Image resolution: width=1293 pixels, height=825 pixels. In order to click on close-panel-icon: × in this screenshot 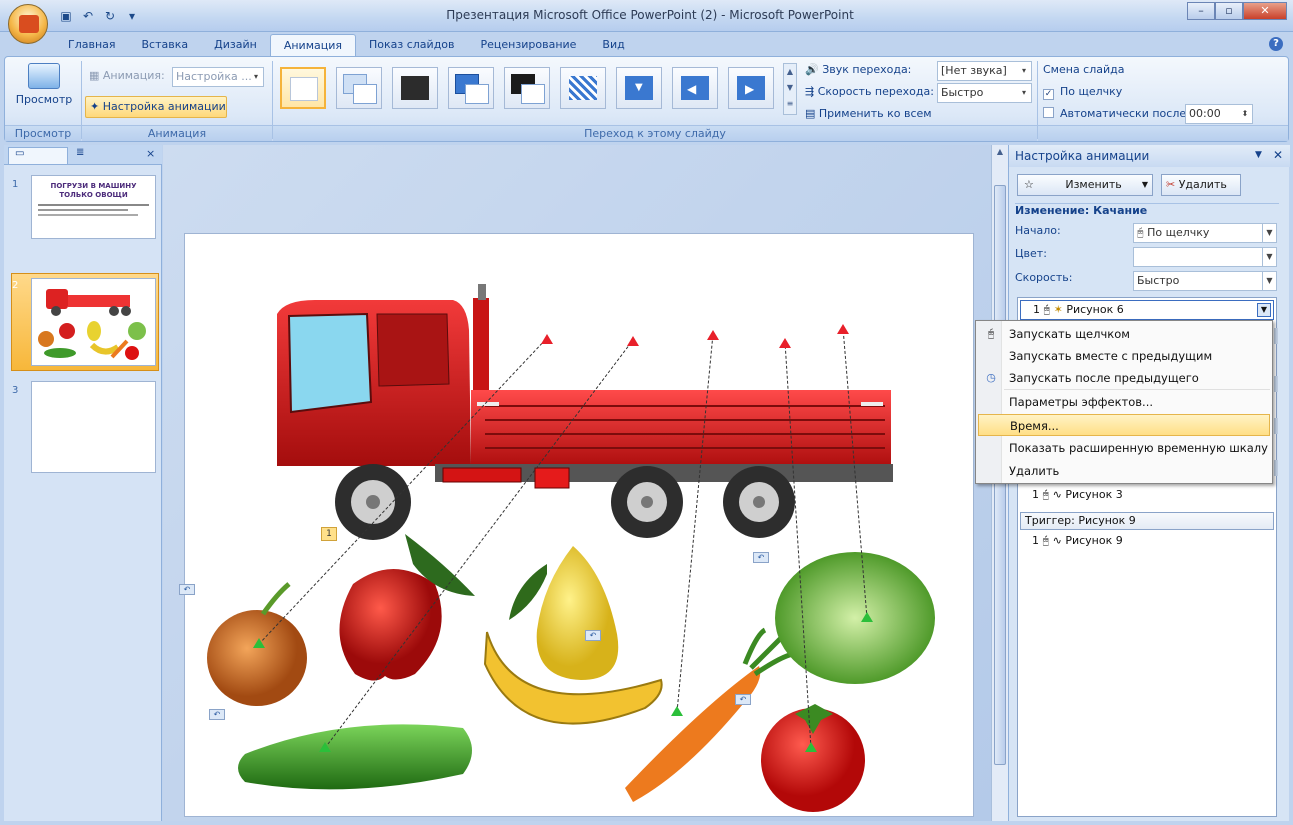, I will do `click(150, 153)`.